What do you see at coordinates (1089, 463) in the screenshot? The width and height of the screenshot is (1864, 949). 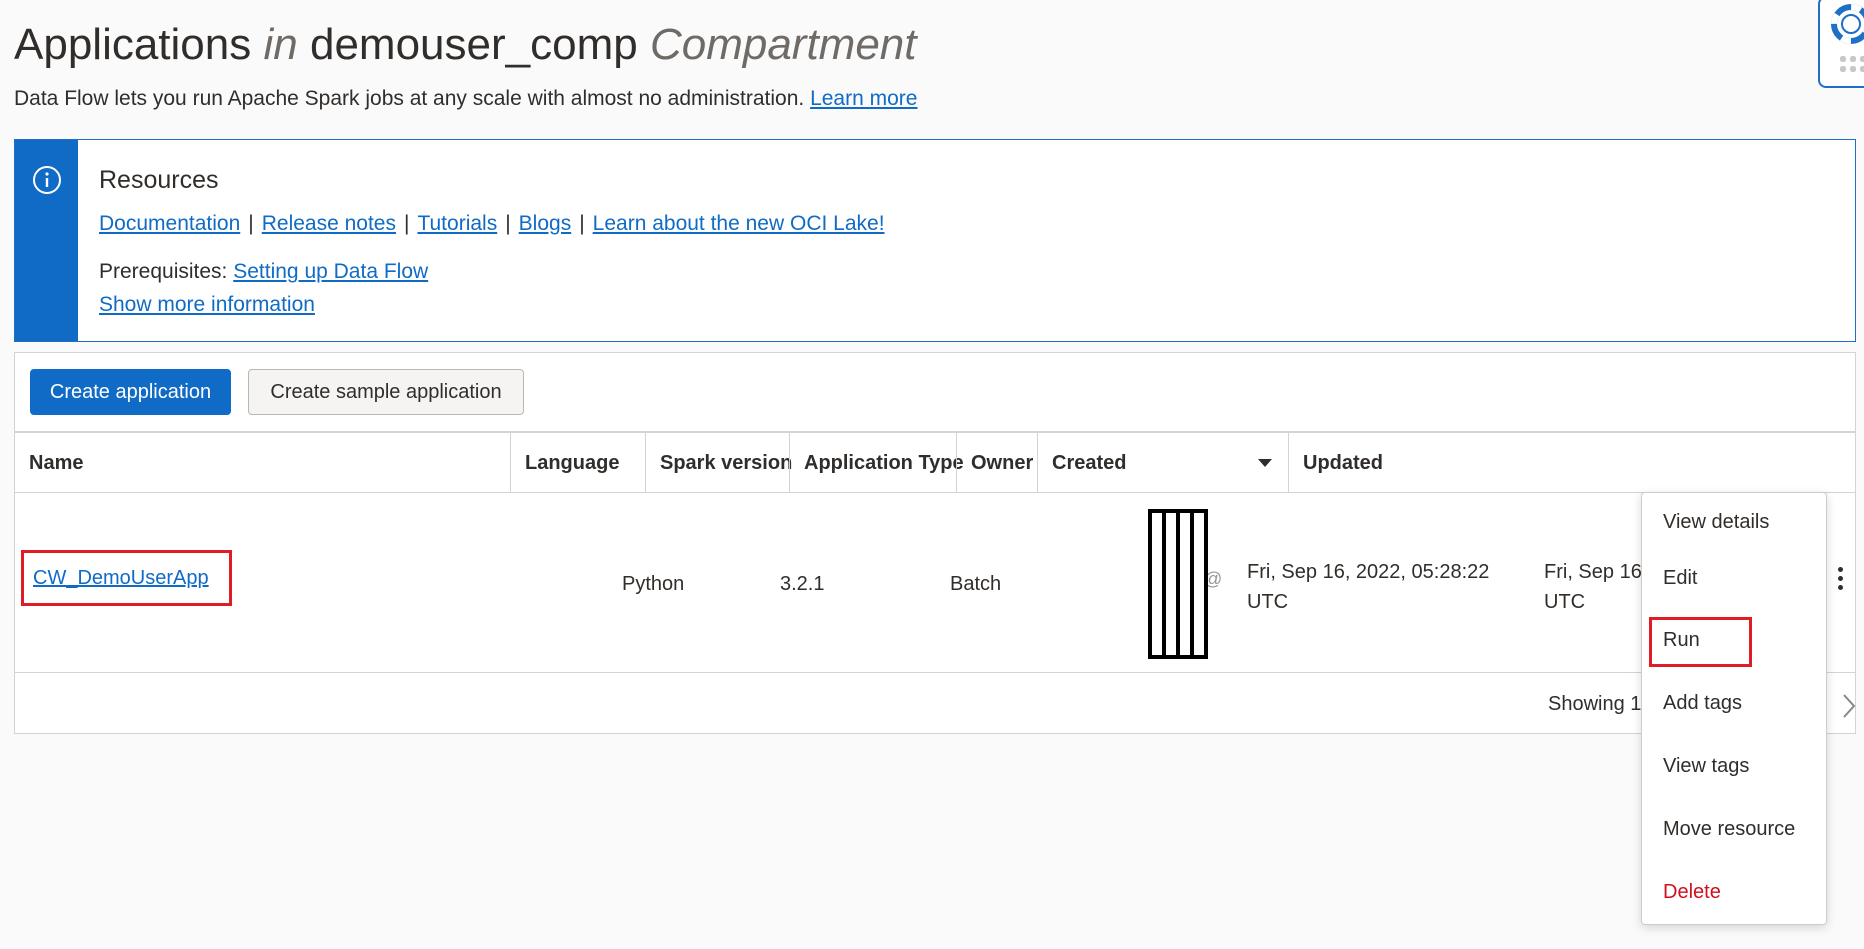 I see `column-header-created-label: Created` at bounding box center [1089, 463].